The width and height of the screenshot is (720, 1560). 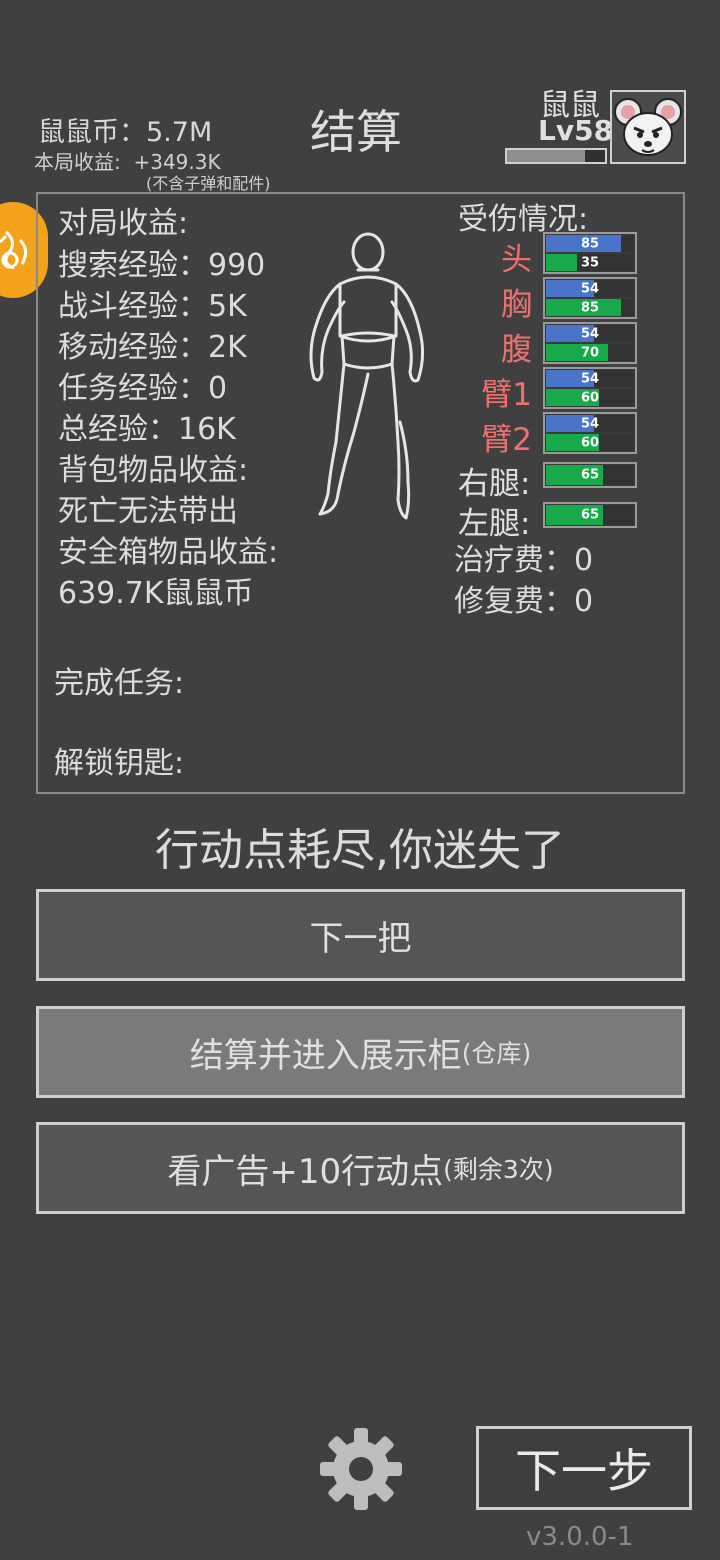 I want to click on coin-label: 鼠鼠币：, so click(x=92, y=132).